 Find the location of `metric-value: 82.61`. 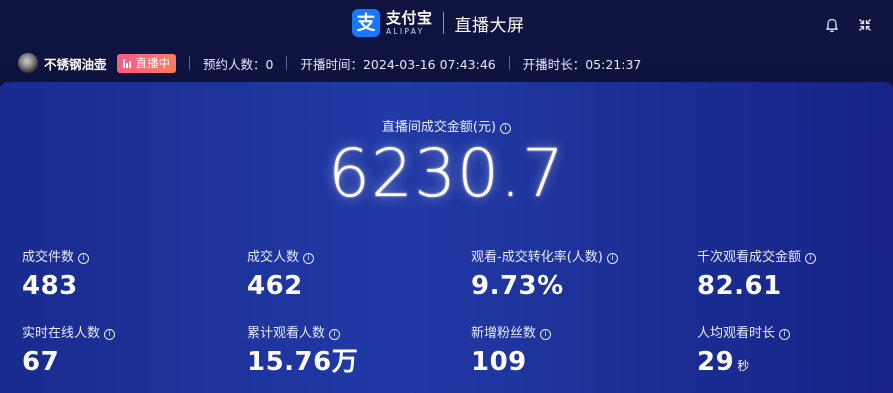

metric-value: 82.61 is located at coordinates (756, 286).